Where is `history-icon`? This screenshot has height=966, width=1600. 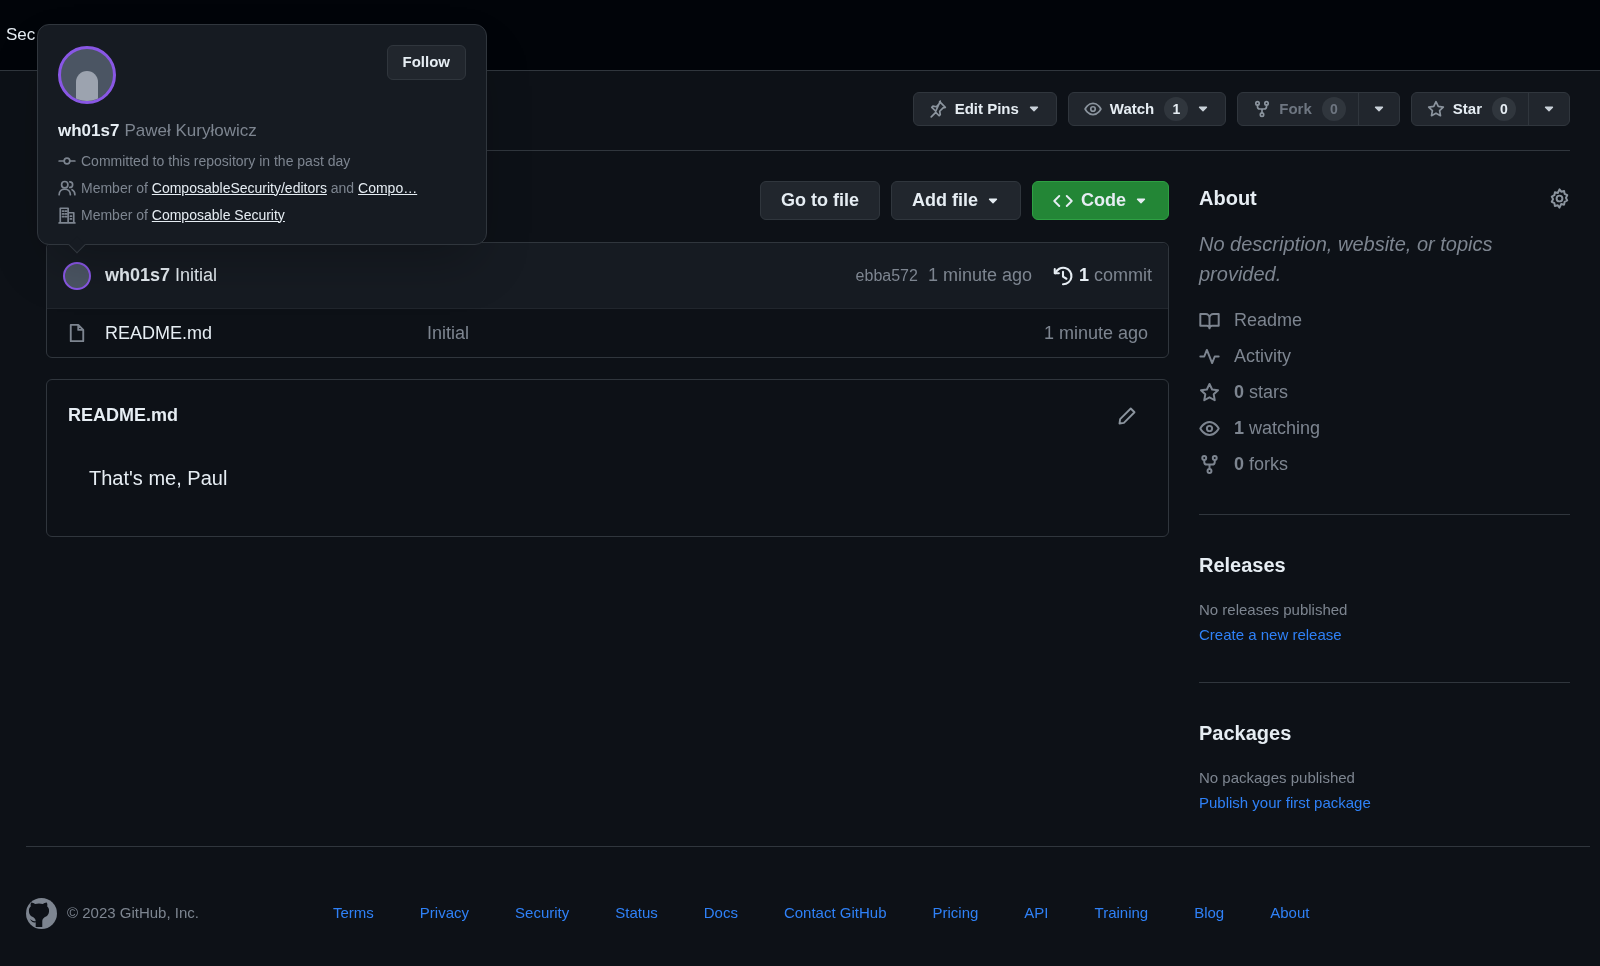 history-icon is located at coordinates (1063, 275).